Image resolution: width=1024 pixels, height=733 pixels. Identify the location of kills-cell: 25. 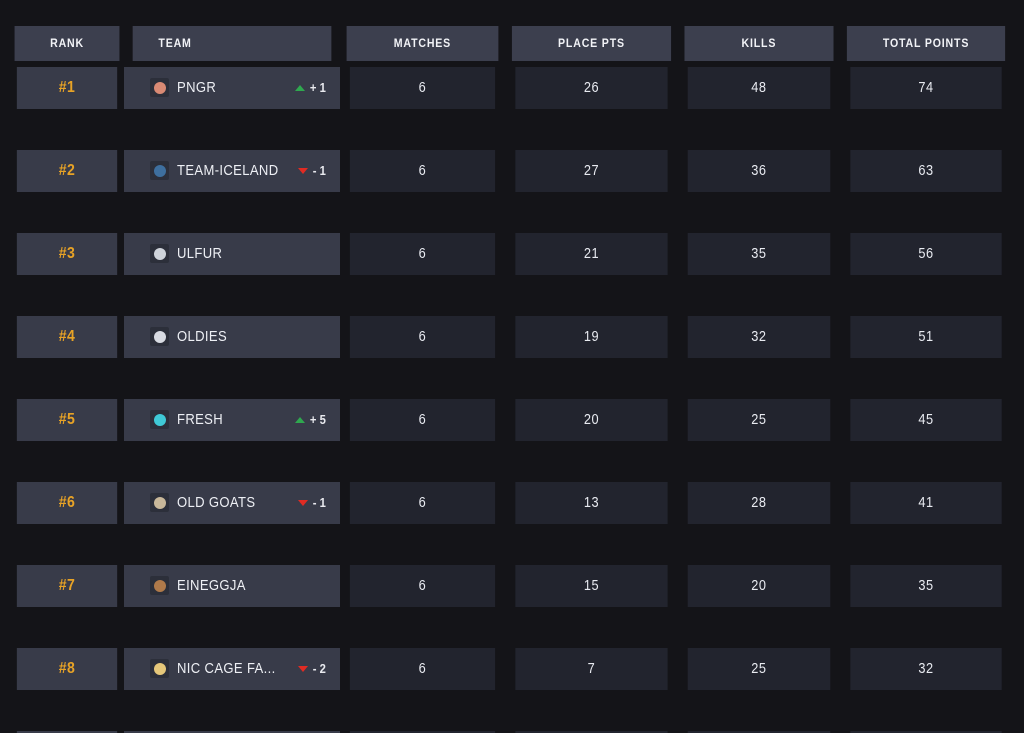
(759, 669).